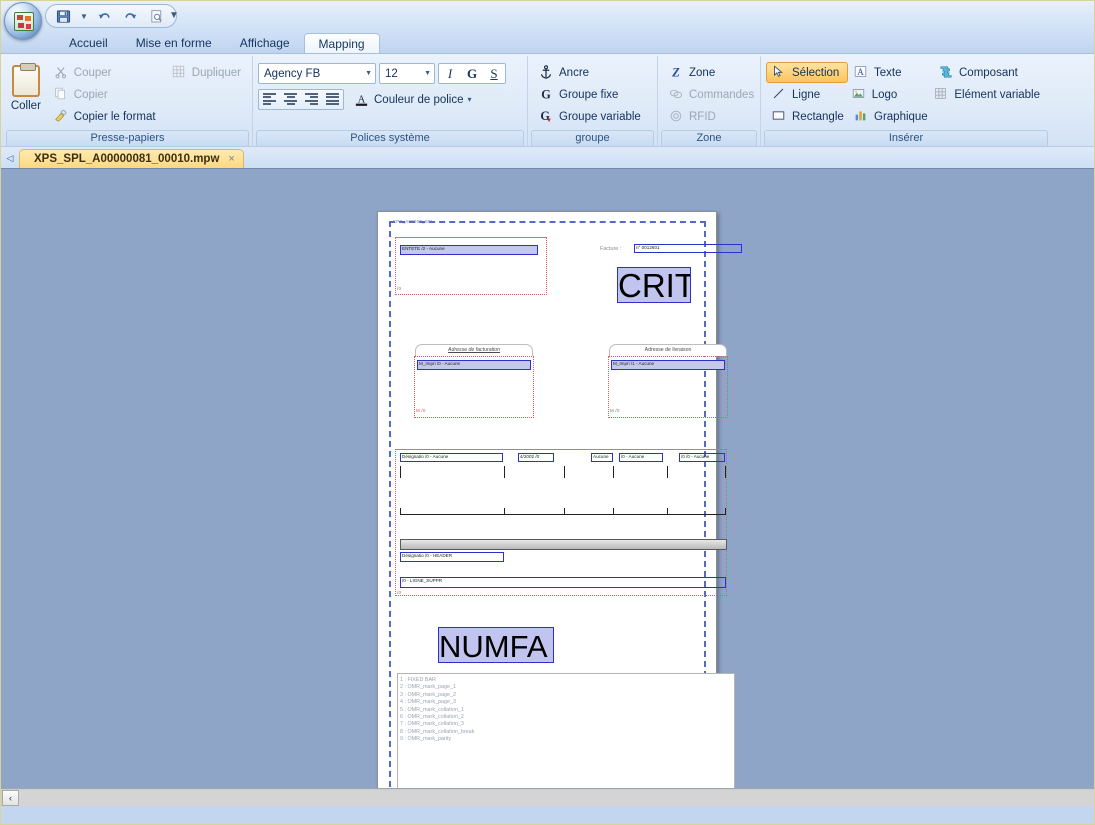 Image resolution: width=1095 pixels, height=825 pixels. What do you see at coordinates (332, 99) in the screenshot?
I see `align-justify-icon` at bounding box center [332, 99].